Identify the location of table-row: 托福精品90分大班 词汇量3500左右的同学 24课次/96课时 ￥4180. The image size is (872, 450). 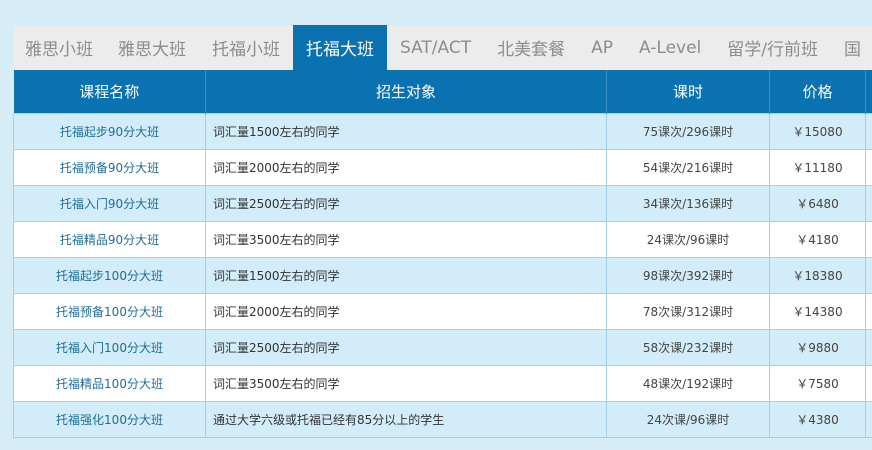
(442, 239).